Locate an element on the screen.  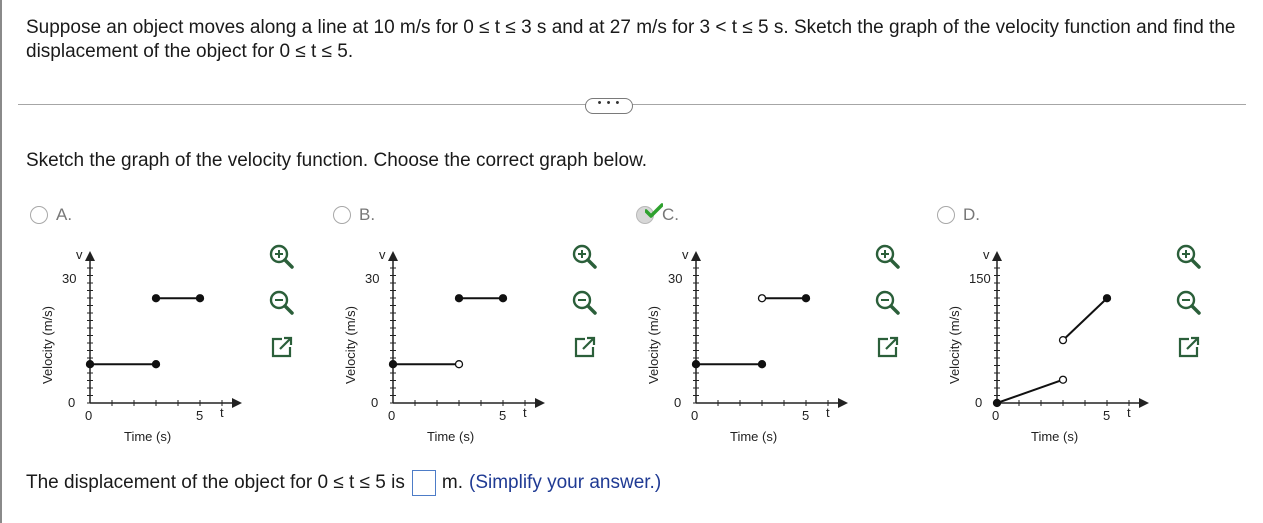
option-a-letter: A. is located at coordinates (64, 214).